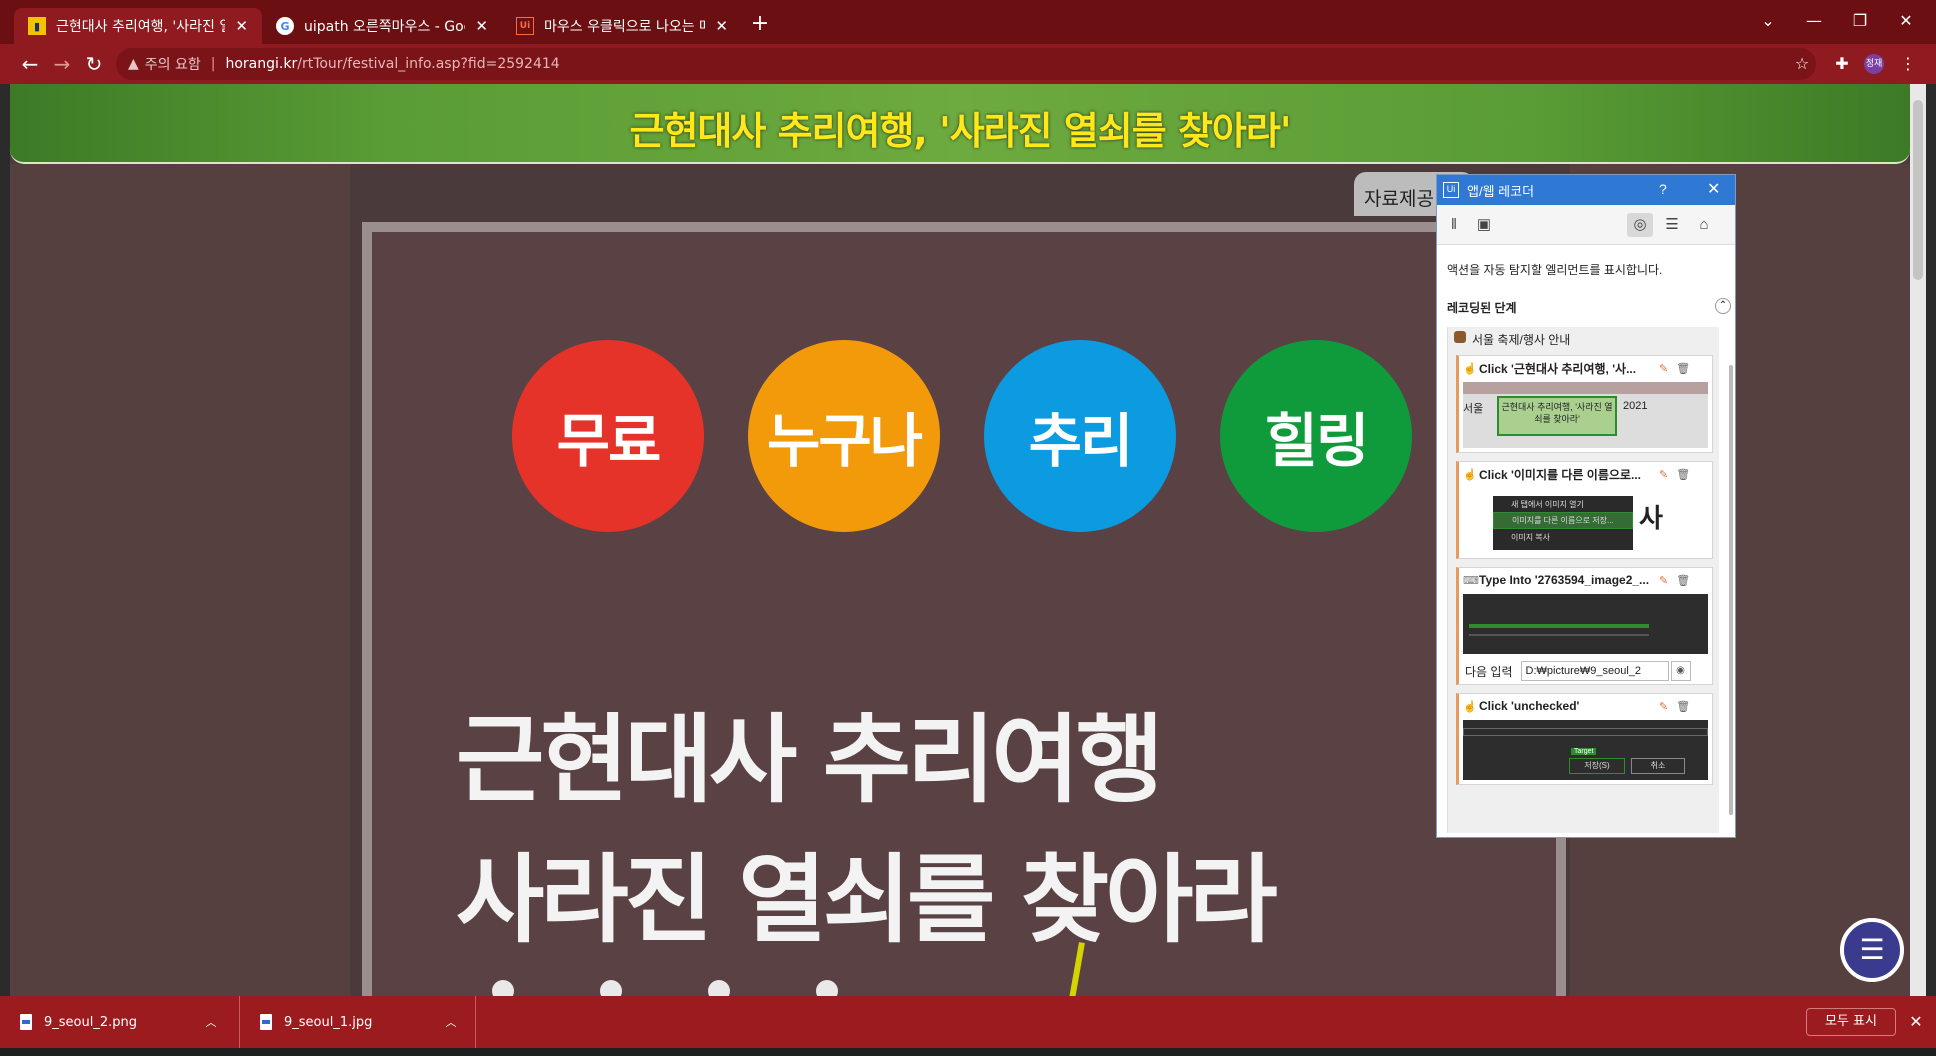 This screenshot has width=1936, height=1056. Describe the element at coordinates (1680, 671) in the screenshot. I see `hide-text-eye-icon: ◉` at that location.